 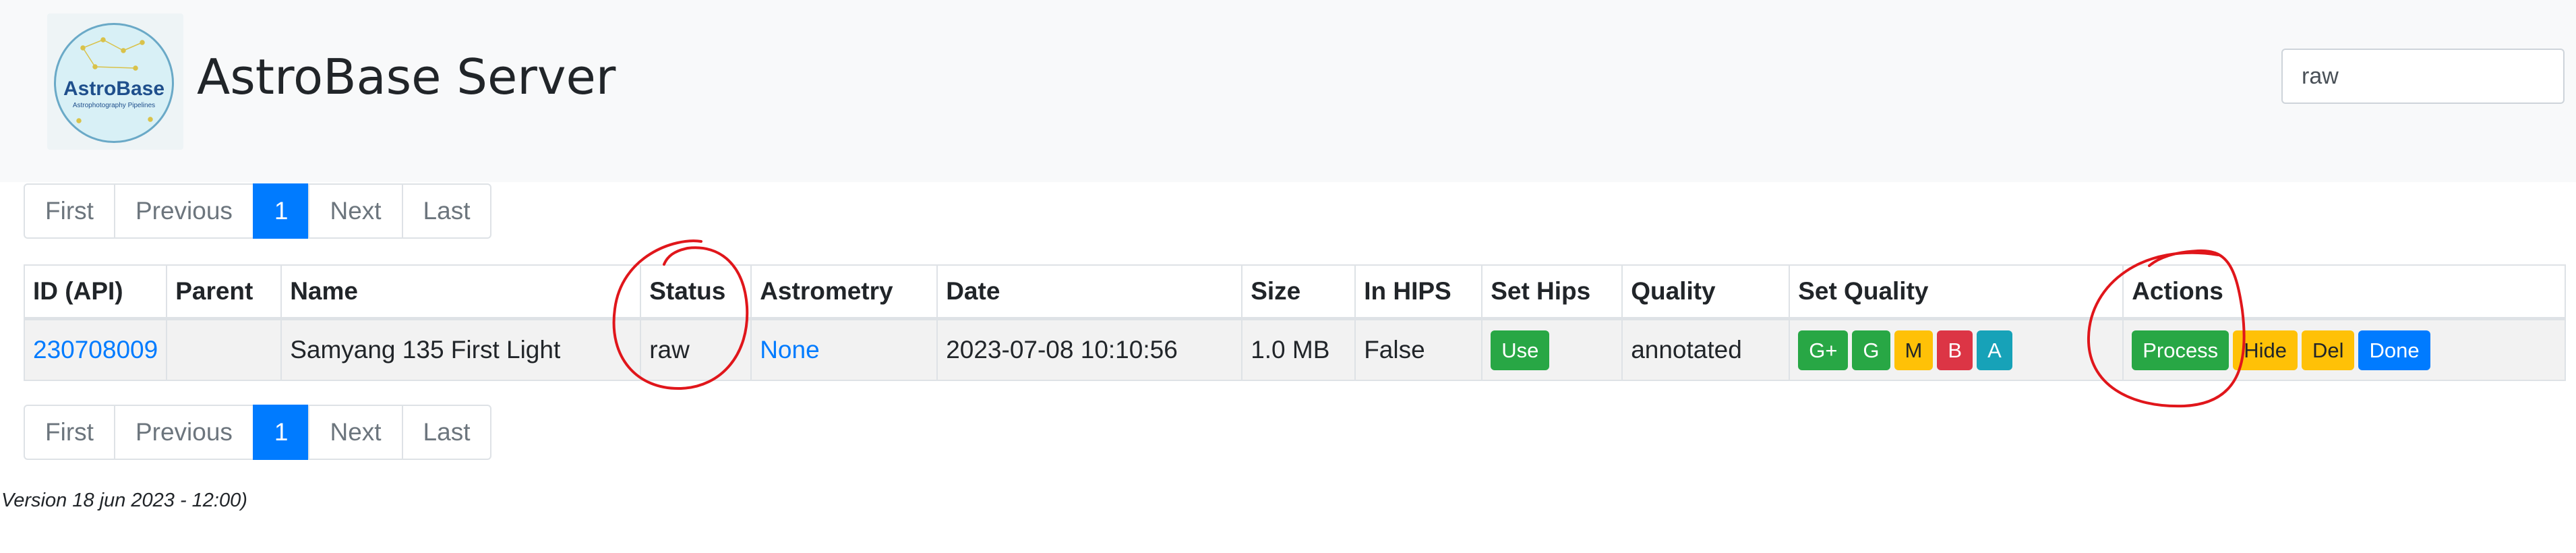 I want to click on astrometry-link: None, so click(x=789, y=349).